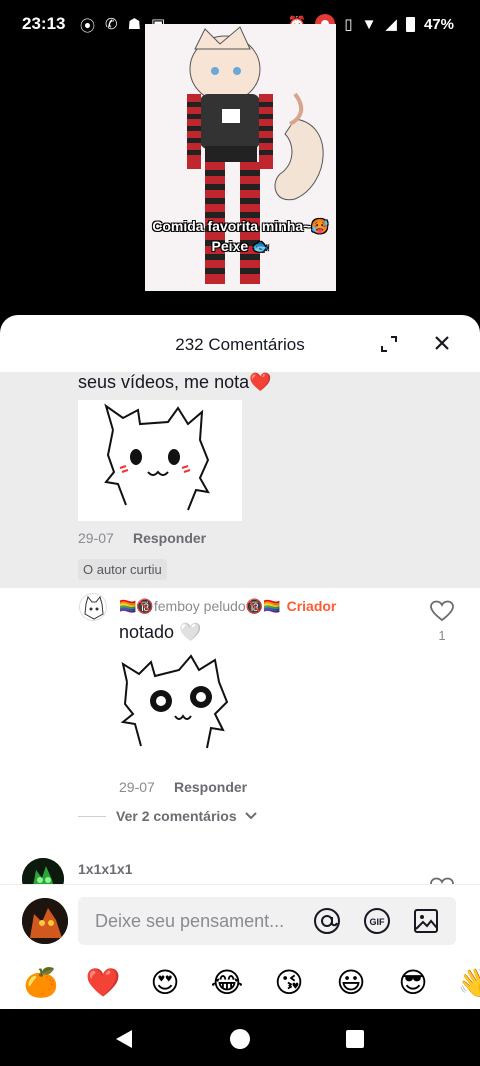 The width and height of the screenshot is (480, 1066). Describe the element at coordinates (369, 24) in the screenshot. I see `wifi-icon: ▼` at that location.